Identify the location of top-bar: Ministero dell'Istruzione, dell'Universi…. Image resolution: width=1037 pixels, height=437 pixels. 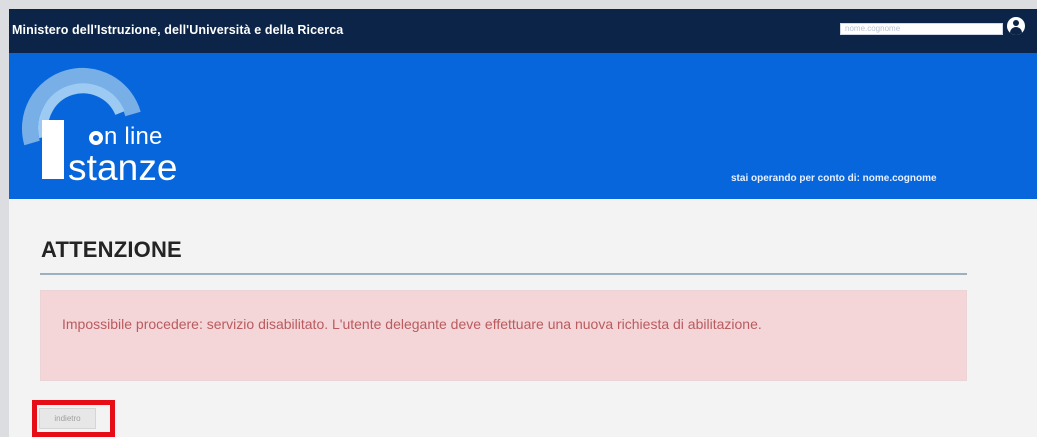
(523, 31).